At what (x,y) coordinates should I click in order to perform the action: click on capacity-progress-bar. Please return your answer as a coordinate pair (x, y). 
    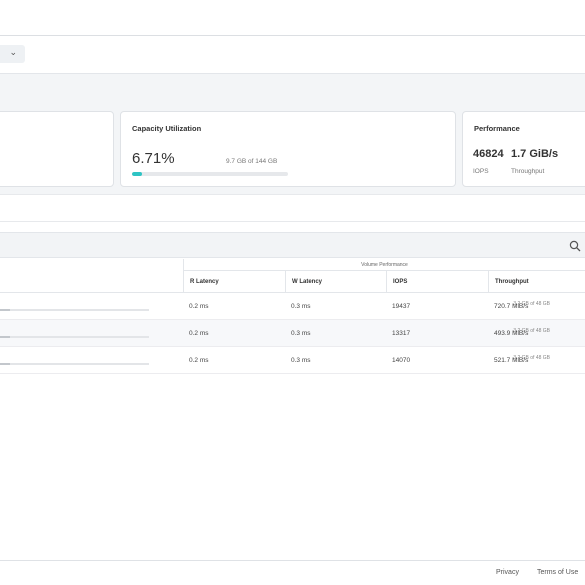
    Looking at the image, I should click on (210, 174).